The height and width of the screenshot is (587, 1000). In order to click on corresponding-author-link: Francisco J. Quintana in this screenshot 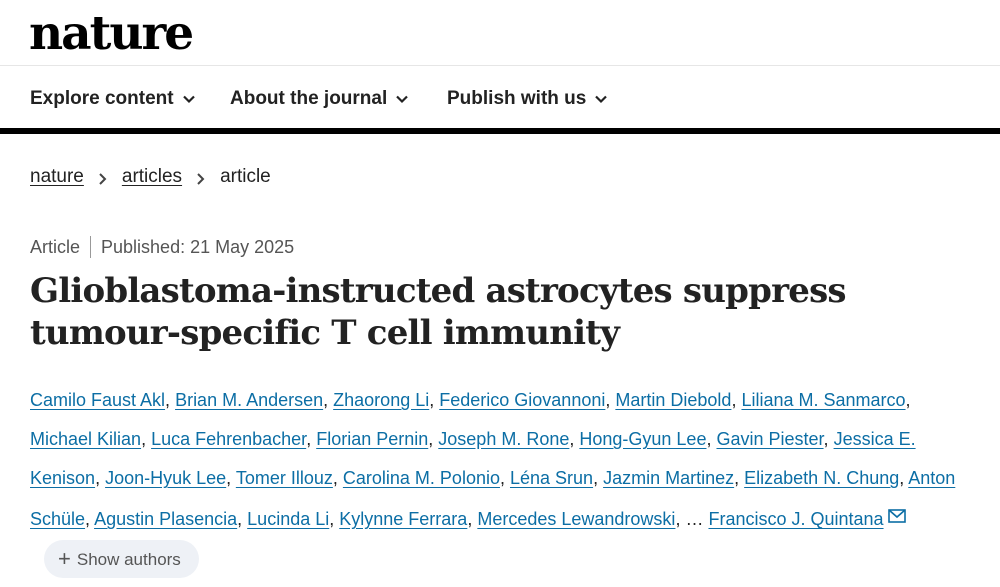, I will do `click(795, 519)`.